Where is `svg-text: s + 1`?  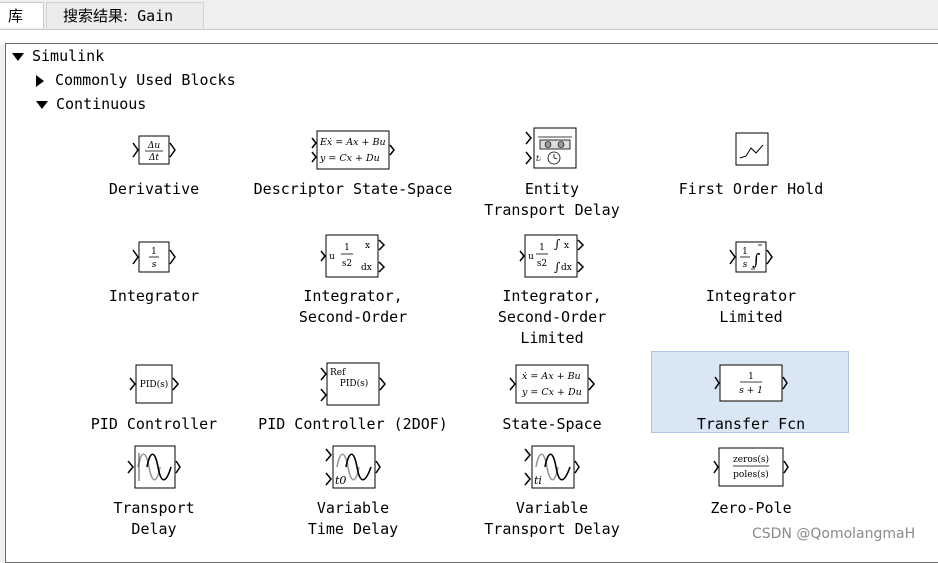
svg-text: s + 1 is located at coordinates (751, 391).